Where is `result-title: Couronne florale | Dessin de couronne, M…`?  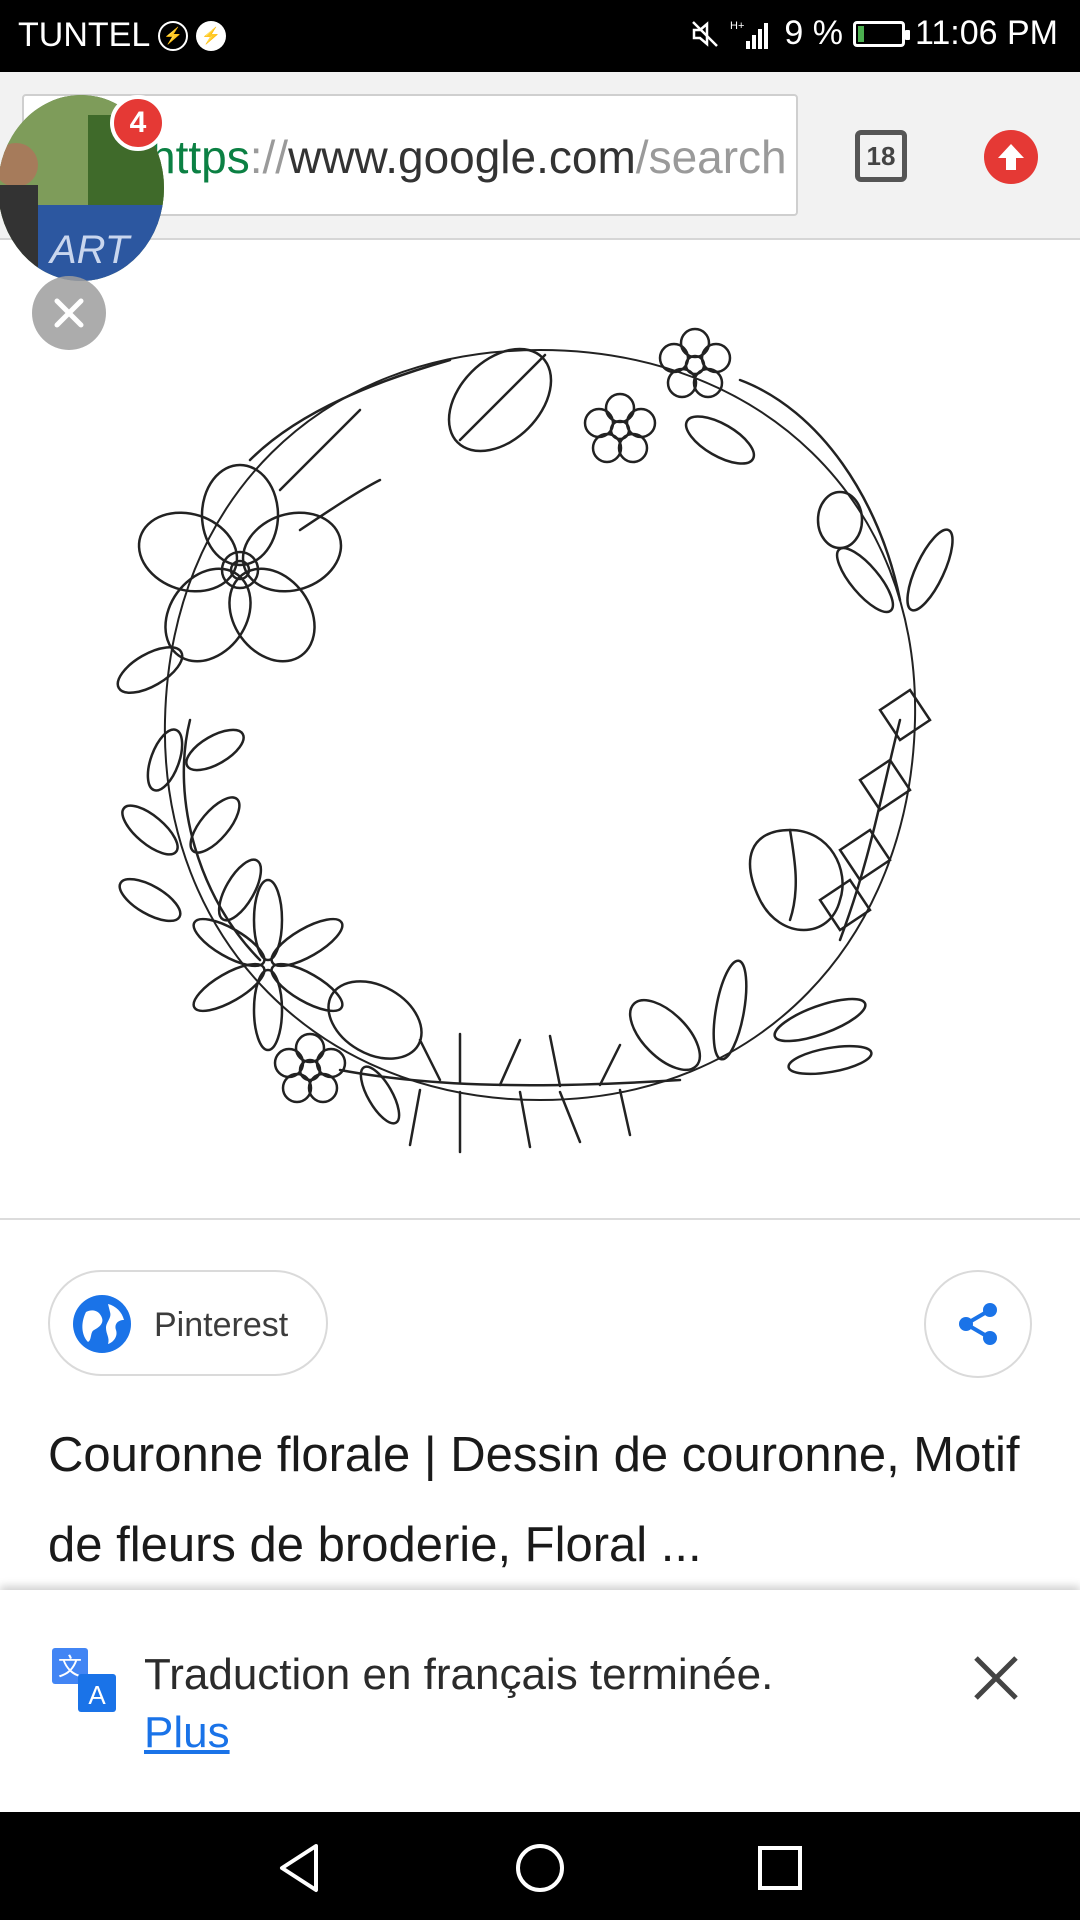
result-title: Couronne florale | Dessin de couronne, M… is located at coordinates (543, 1500).